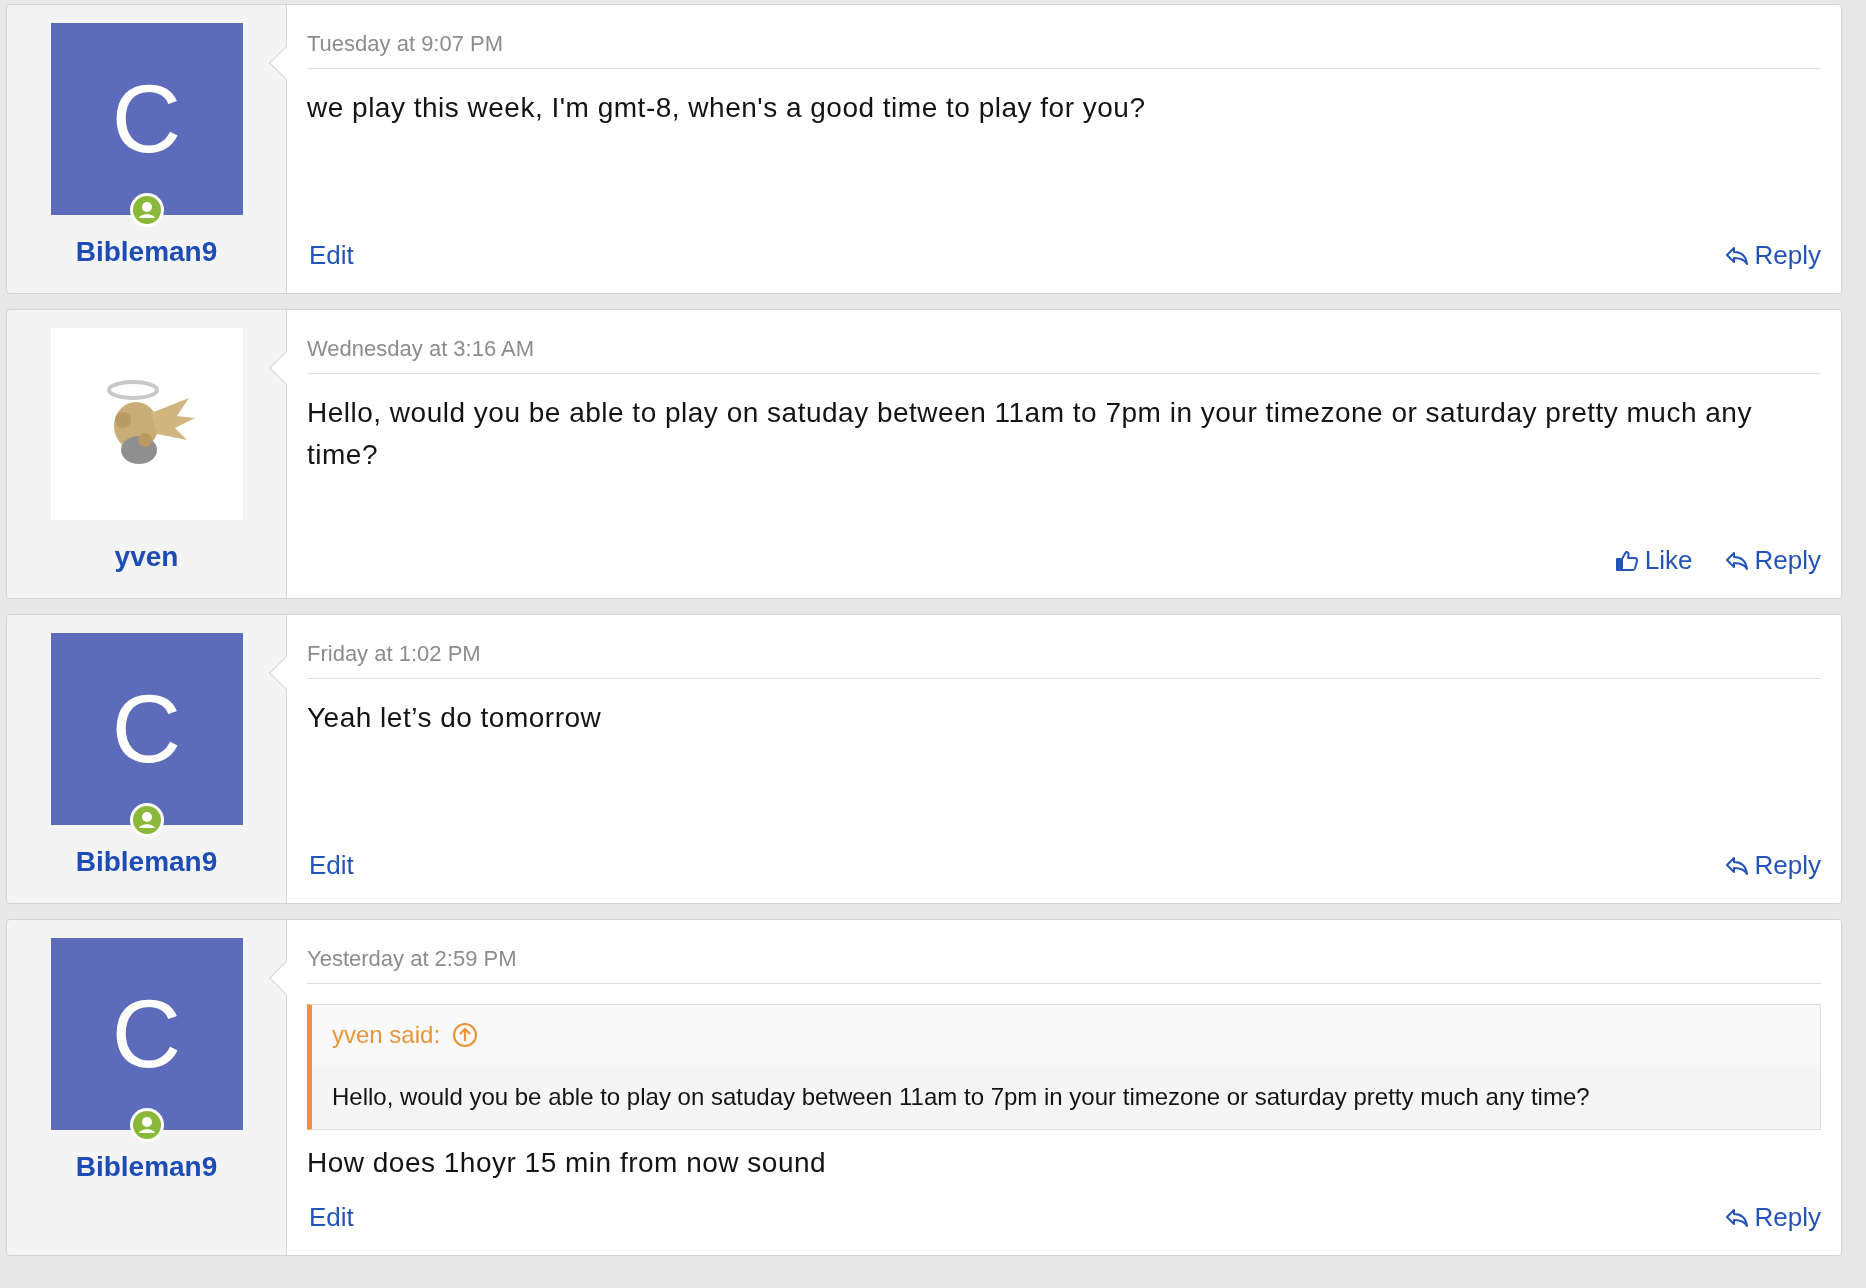  What do you see at coordinates (465, 1035) in the screenshot?
I see `arrow-up-circle-icon` at bounding box center [465, 1035].